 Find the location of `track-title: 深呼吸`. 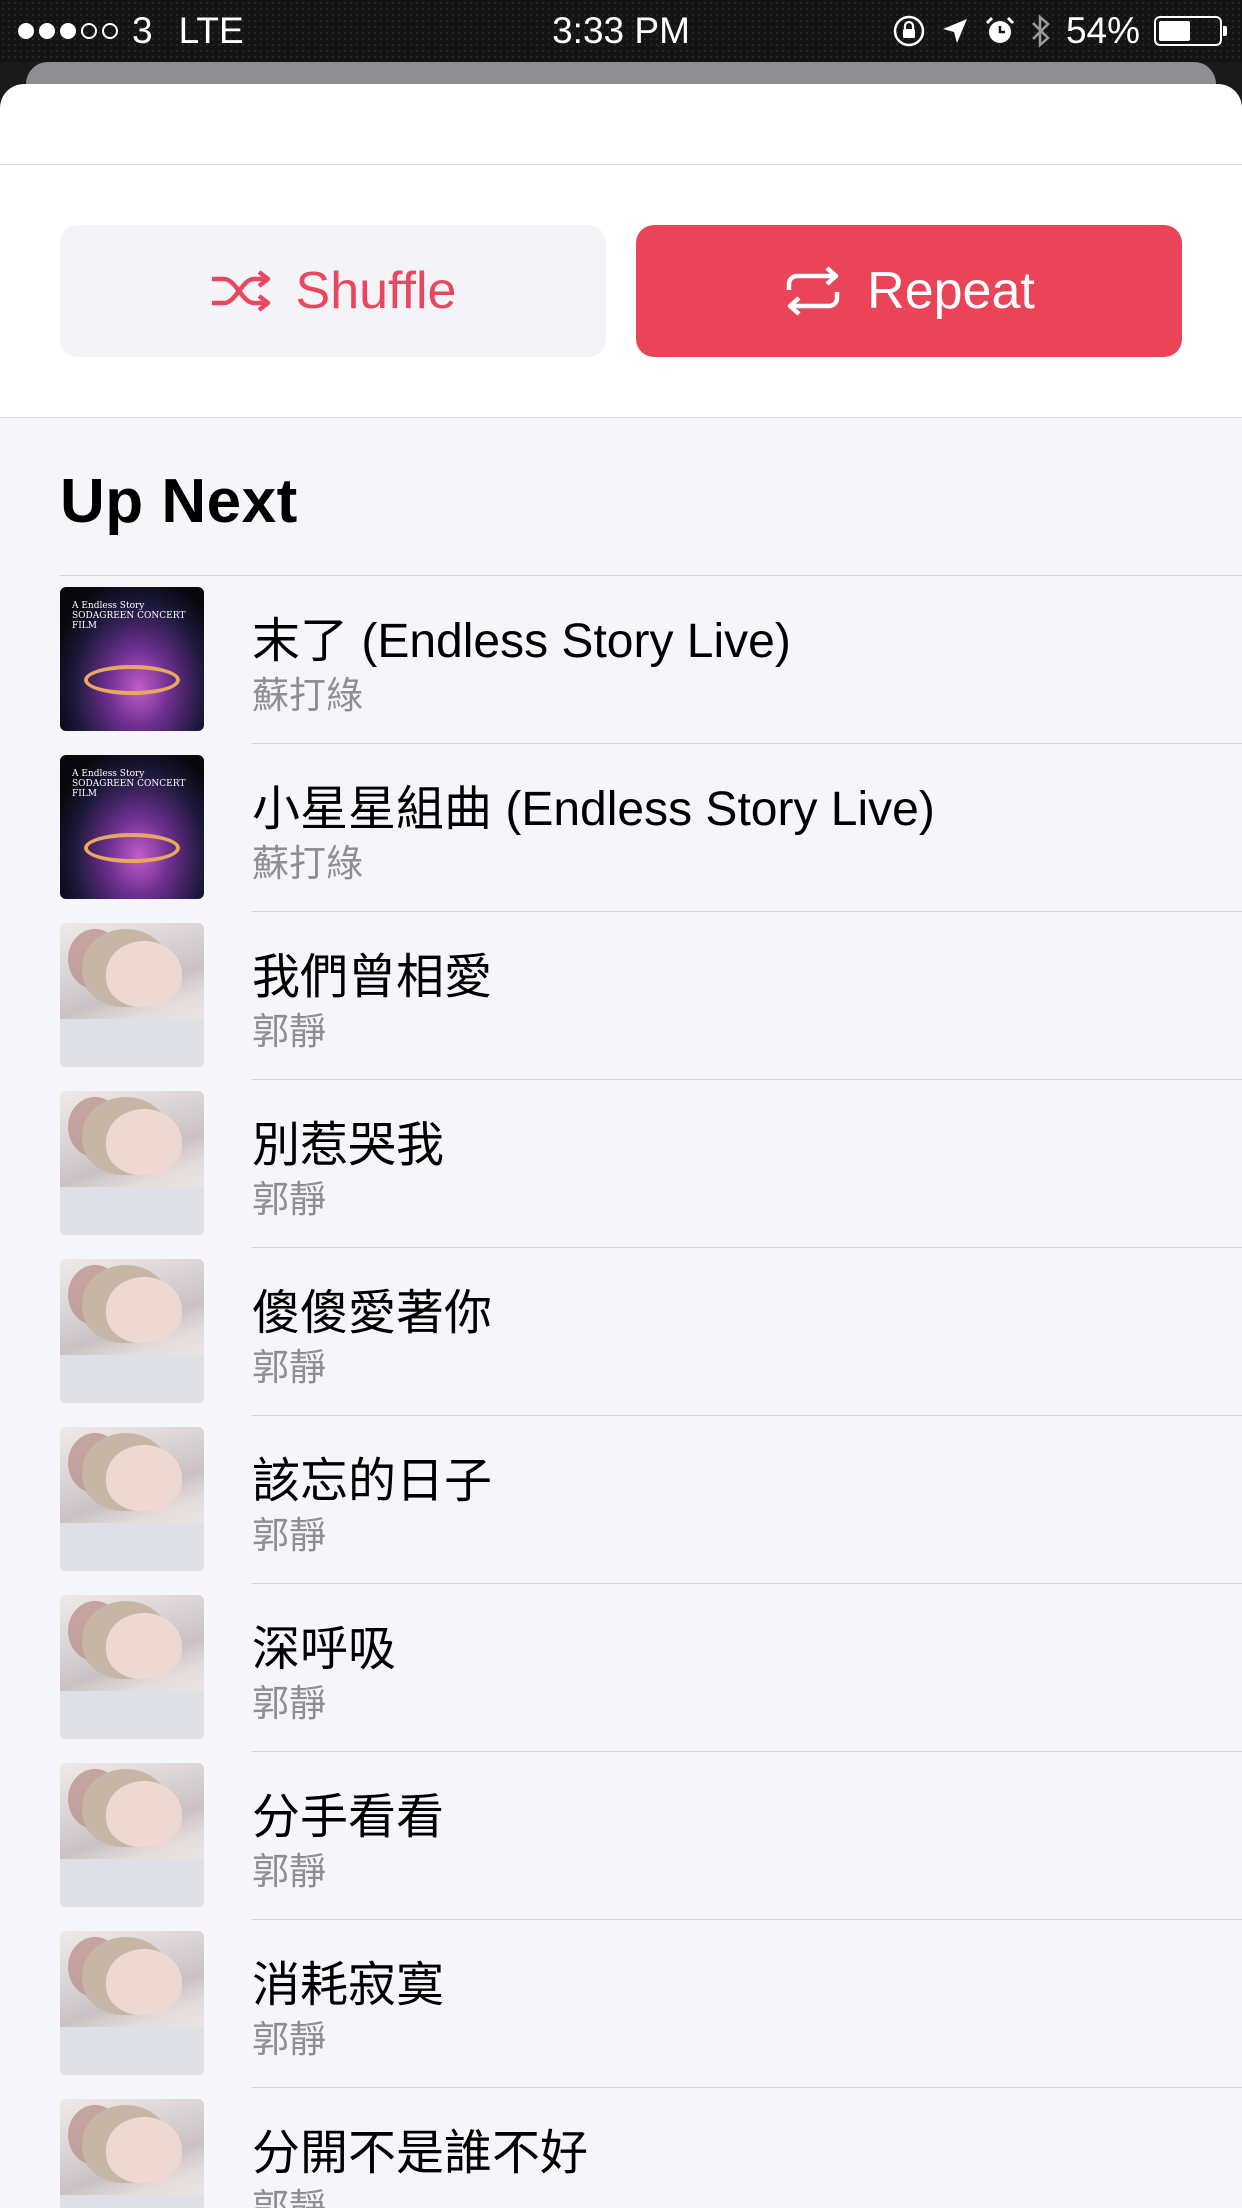

track-title: 深呼吸 is located at coordinates (324, 1649).